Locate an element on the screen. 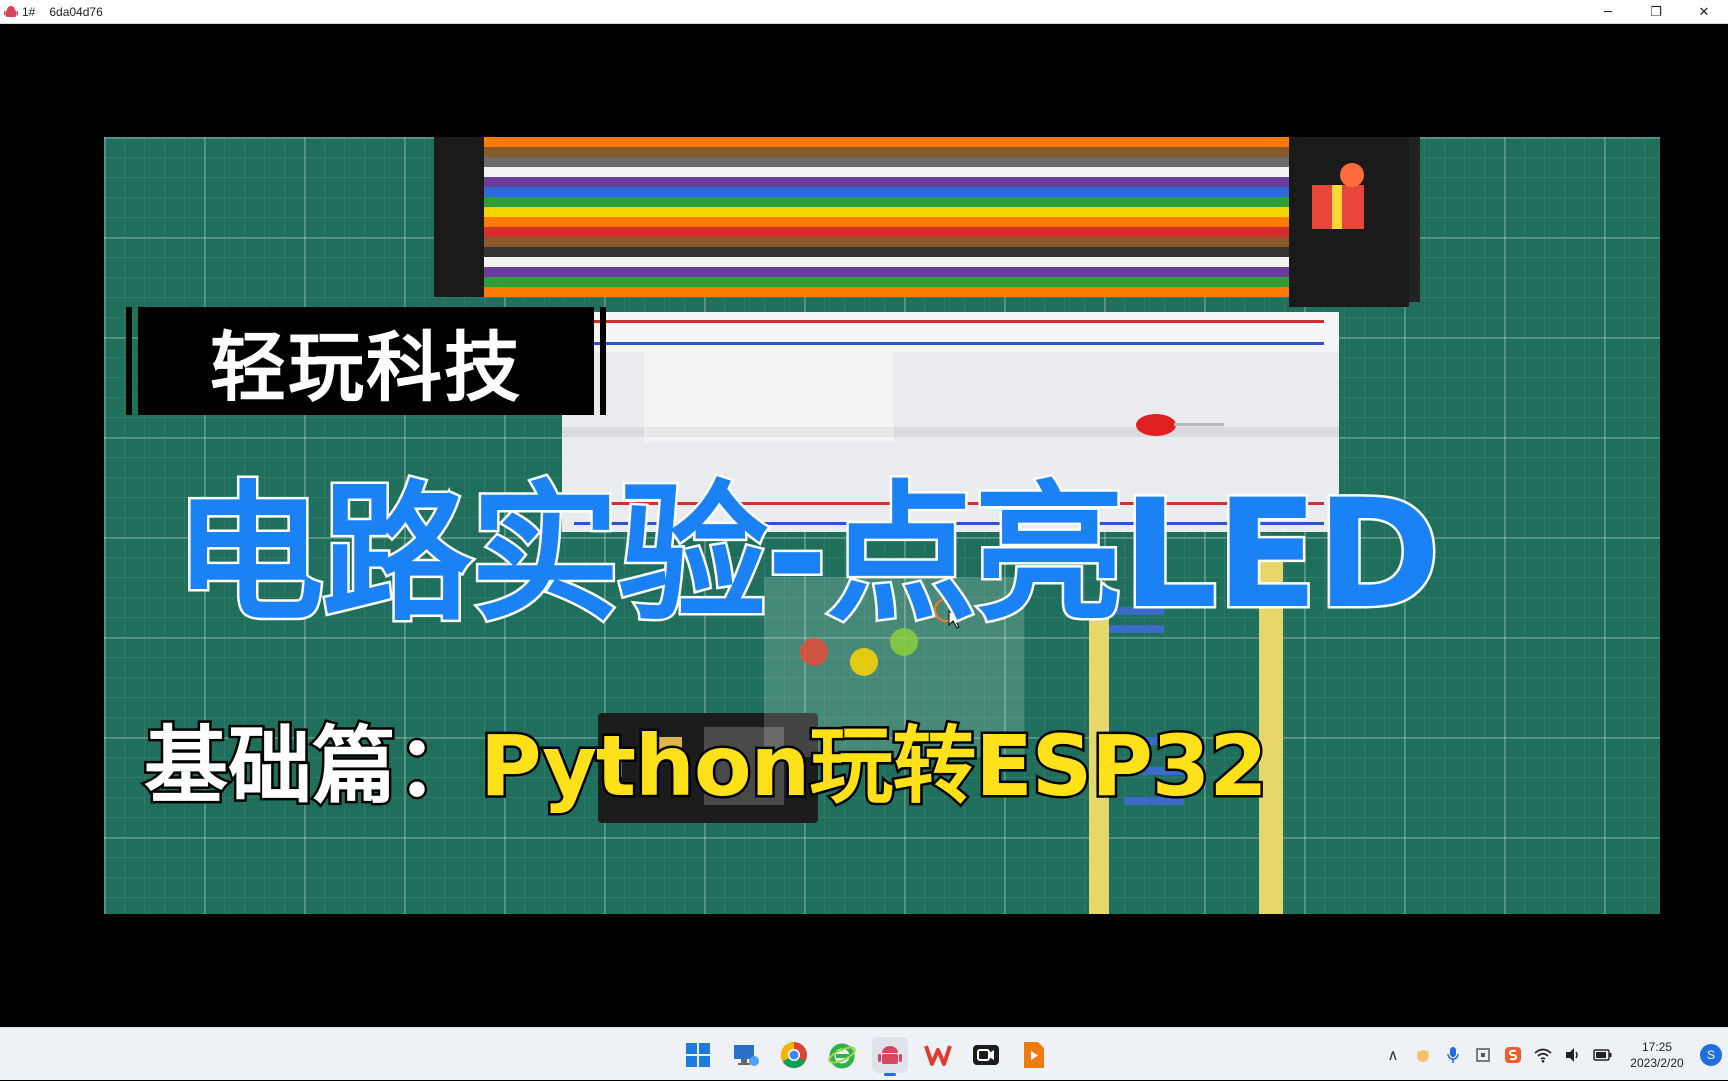 This screenshot has height=1081, width=1728. microphone-icon is located at coordinates (1453, 1055).